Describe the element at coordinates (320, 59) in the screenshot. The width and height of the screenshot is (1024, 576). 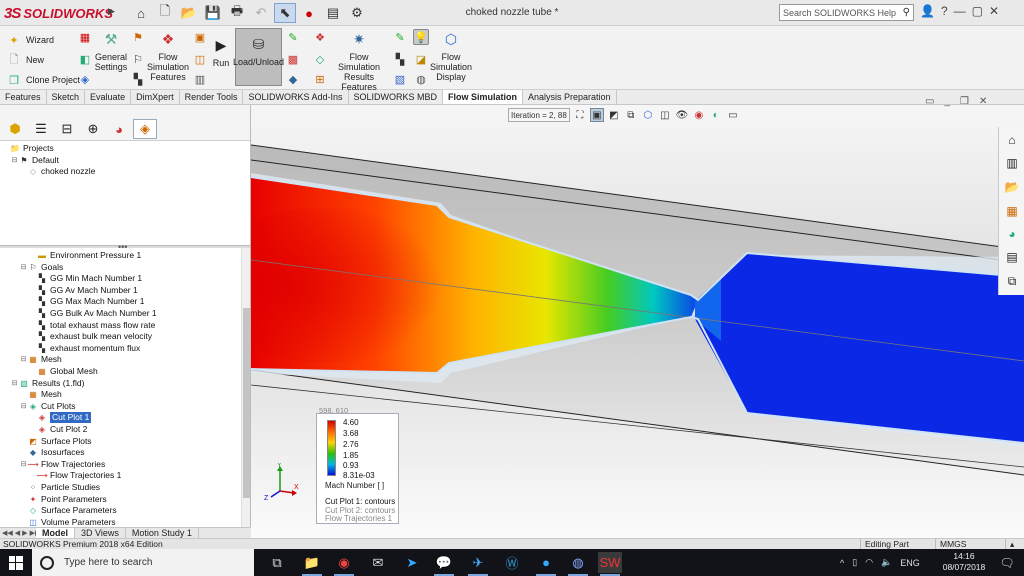
I see `point-param-tool-icon: ◇` at that location.